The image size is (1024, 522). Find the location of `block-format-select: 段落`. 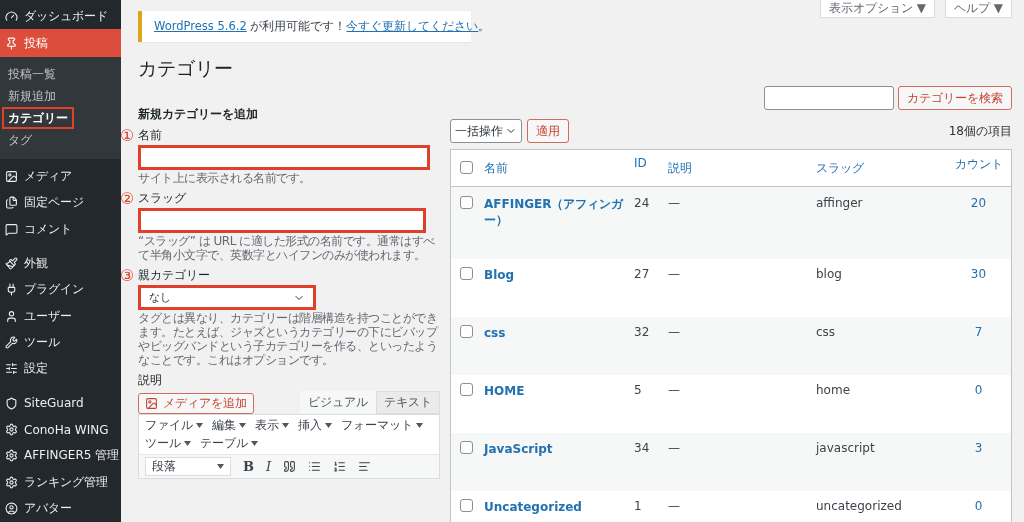

block-format-select: 段落 is located at coordinates (188, 466).